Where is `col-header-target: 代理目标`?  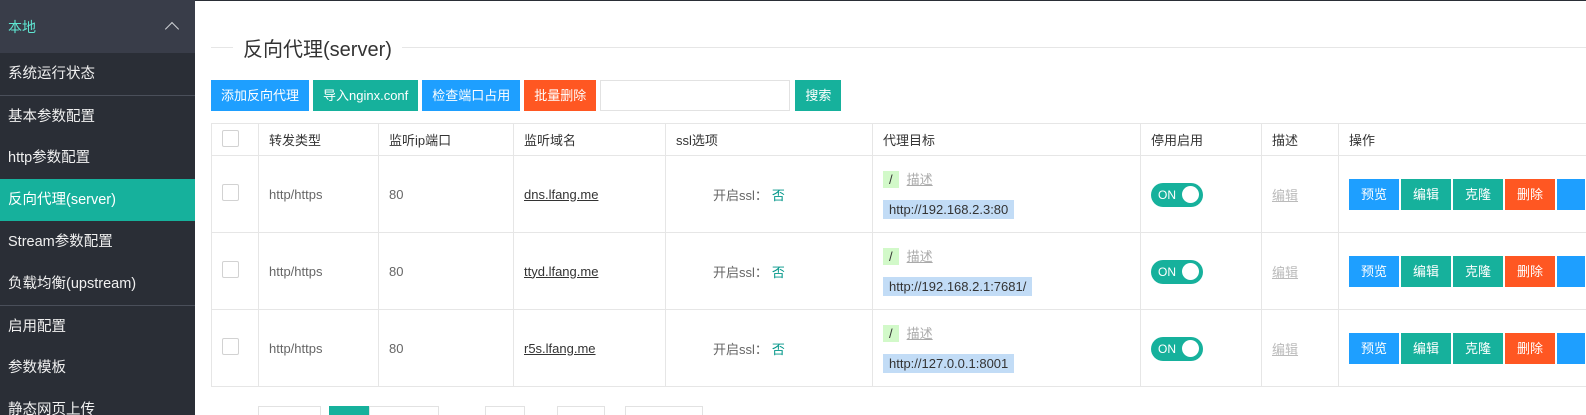
col-header-target: 代理目标 is located at coordinates (1006, 139).